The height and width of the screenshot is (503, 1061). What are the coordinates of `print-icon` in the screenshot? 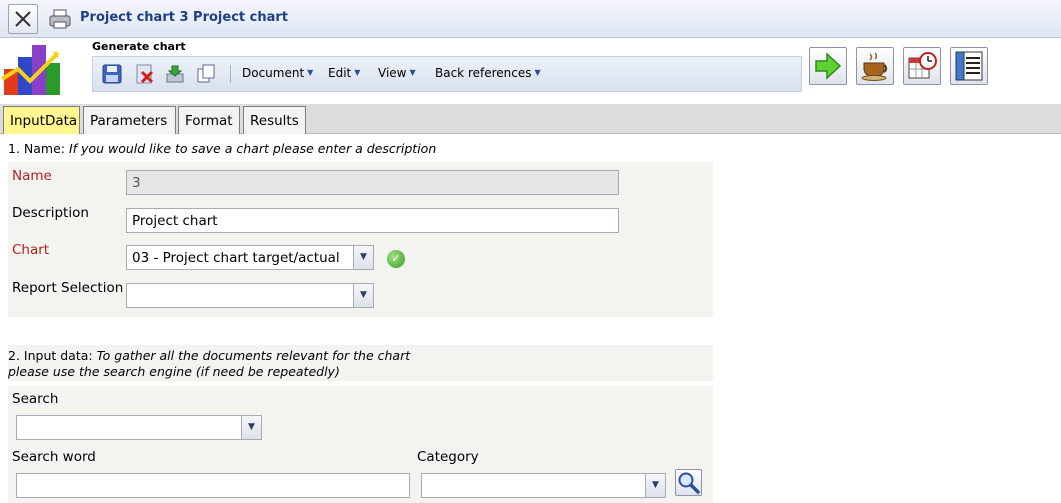 It's located at (60, 19).